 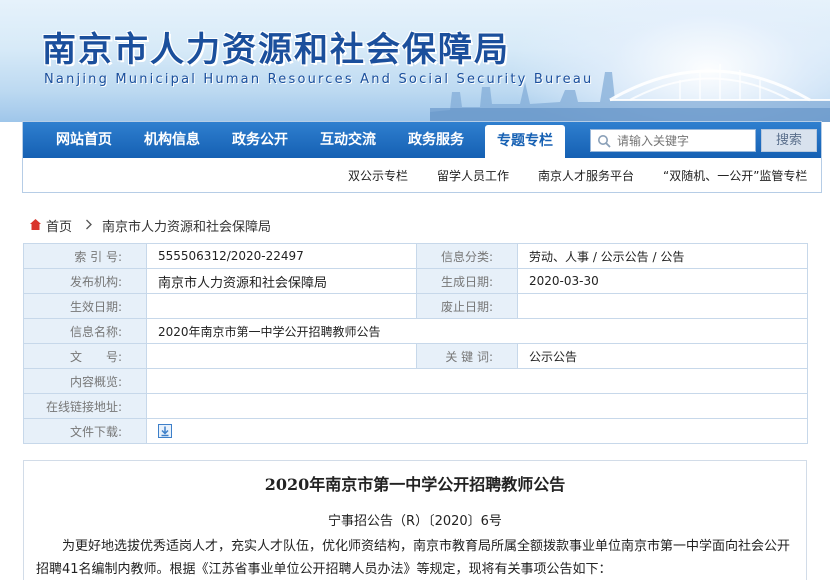 What do you see at coordinates (89, 224) in the screenshot?
I see `chevron-right-icon` at bounding box center [89, 224].